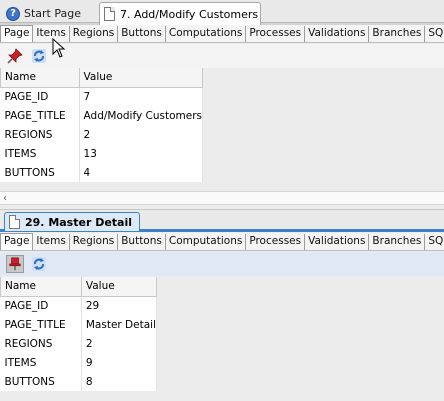  What do you see at coordinates (222, 220) in the screenshot?
I see `panel2-tab-strip: 29. Master Detail` at bounding box center [222, 220].